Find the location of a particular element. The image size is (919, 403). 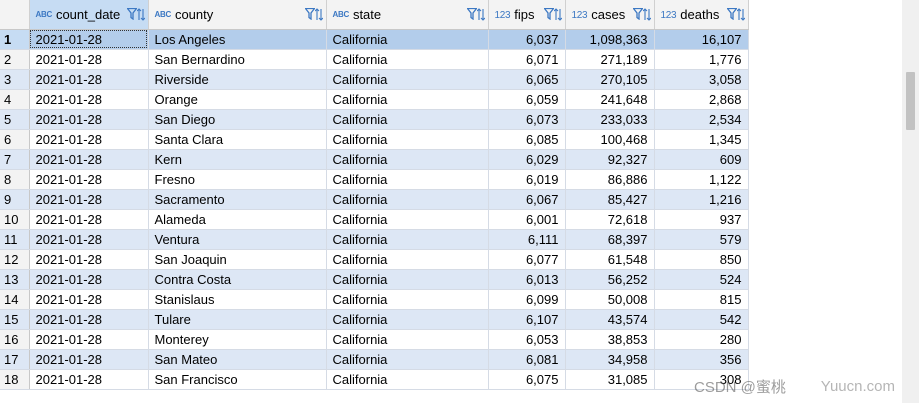

row-number: 18 is located at coordinates (15, 379).